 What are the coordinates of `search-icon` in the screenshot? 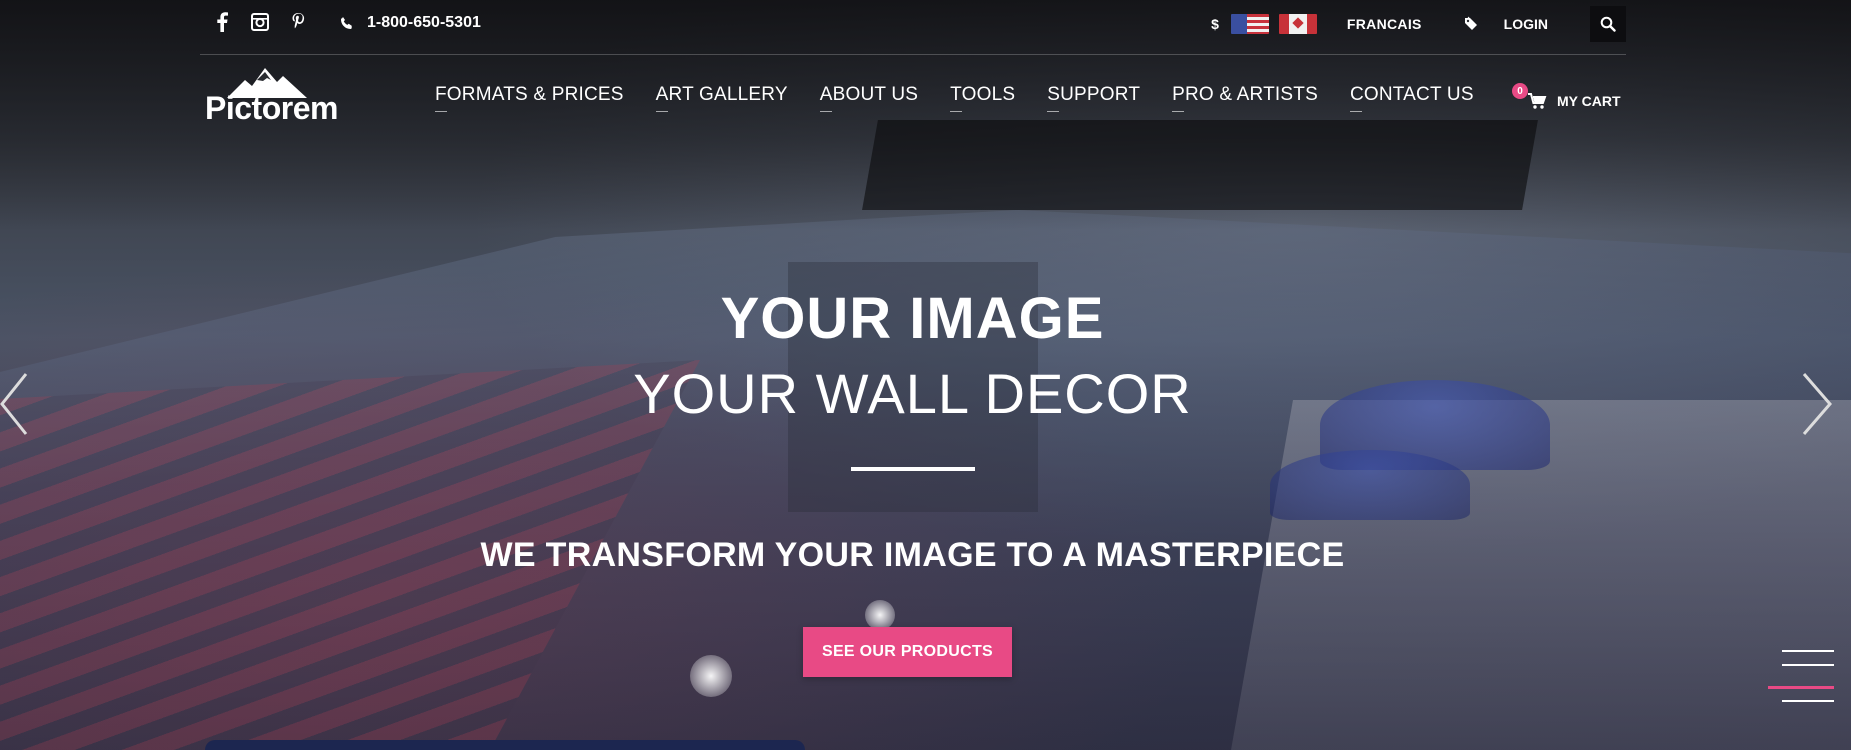 It's located at (1608, 24).